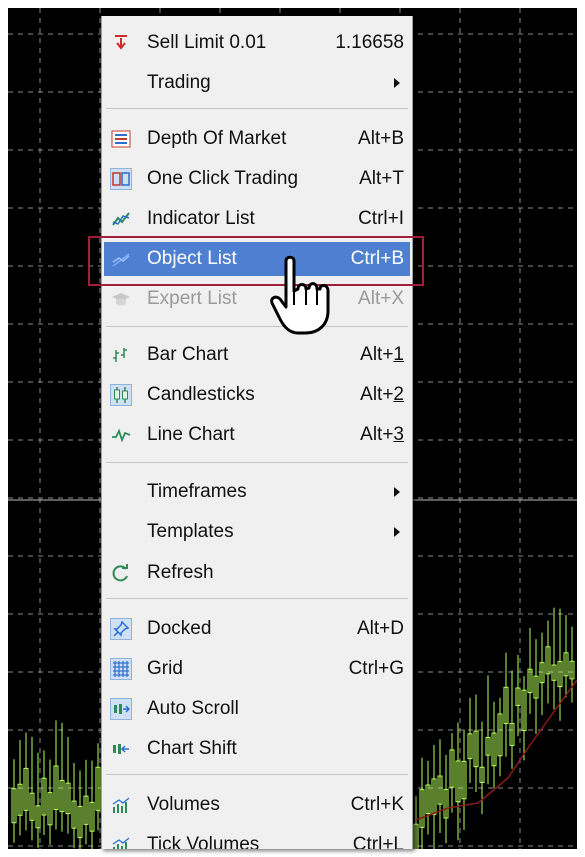 The image size is (585, 857). Describe the element at coordinates (193, 708) in the screenshot. I see `menu-item-label: Auto Scroll` at that location.